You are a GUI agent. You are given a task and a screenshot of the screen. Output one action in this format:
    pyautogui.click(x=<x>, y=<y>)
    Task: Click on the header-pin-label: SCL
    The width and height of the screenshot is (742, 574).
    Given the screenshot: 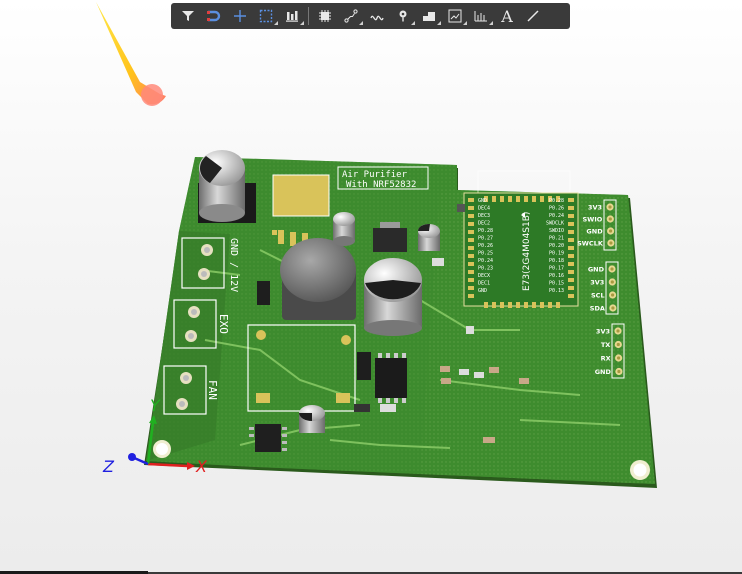 What is the action you would take?
    pyautogui.click(x=598, y=296)
    